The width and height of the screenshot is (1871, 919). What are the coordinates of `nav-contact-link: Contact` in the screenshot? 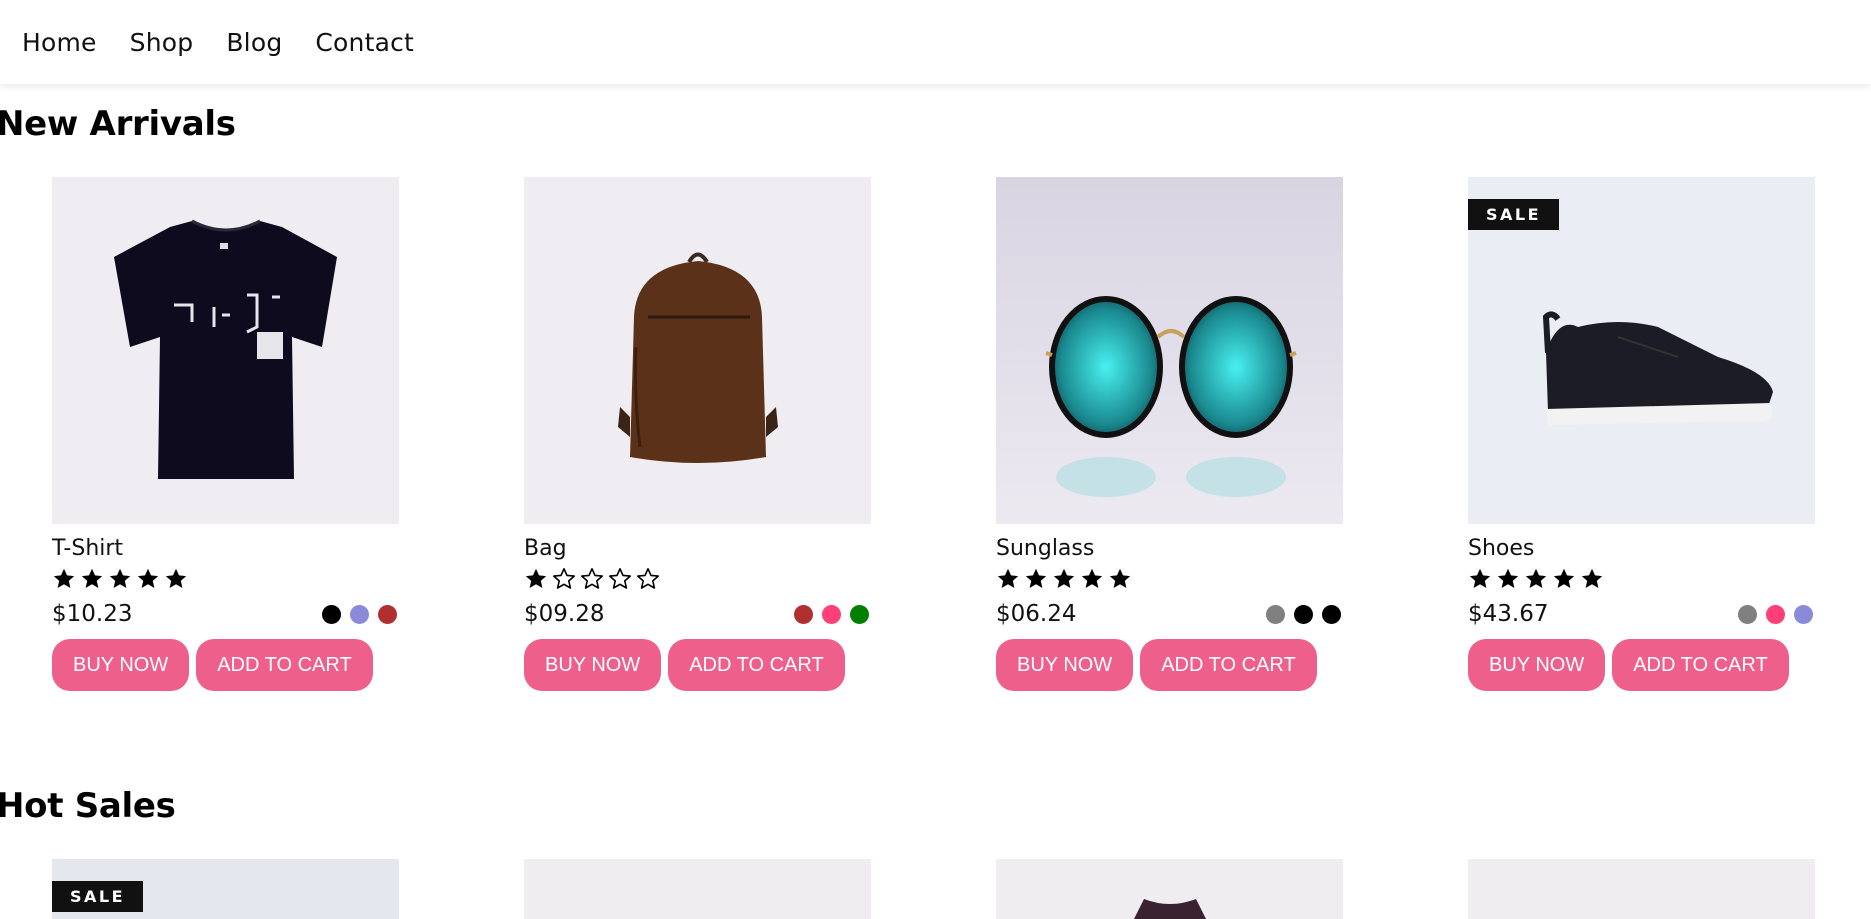 It's located at (364, 42).